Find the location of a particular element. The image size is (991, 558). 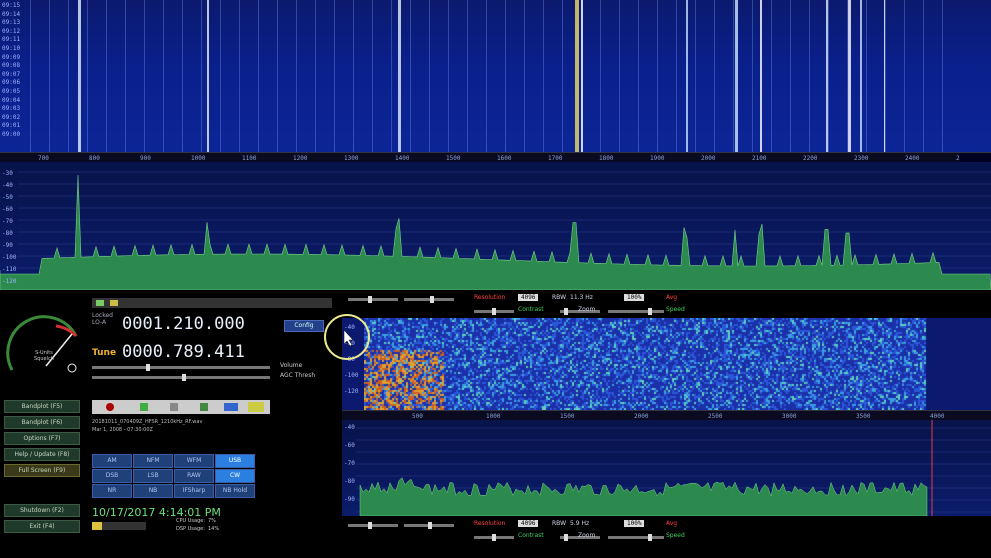

side-button: Bandplot (F5) is located at coordinates (42, 406).